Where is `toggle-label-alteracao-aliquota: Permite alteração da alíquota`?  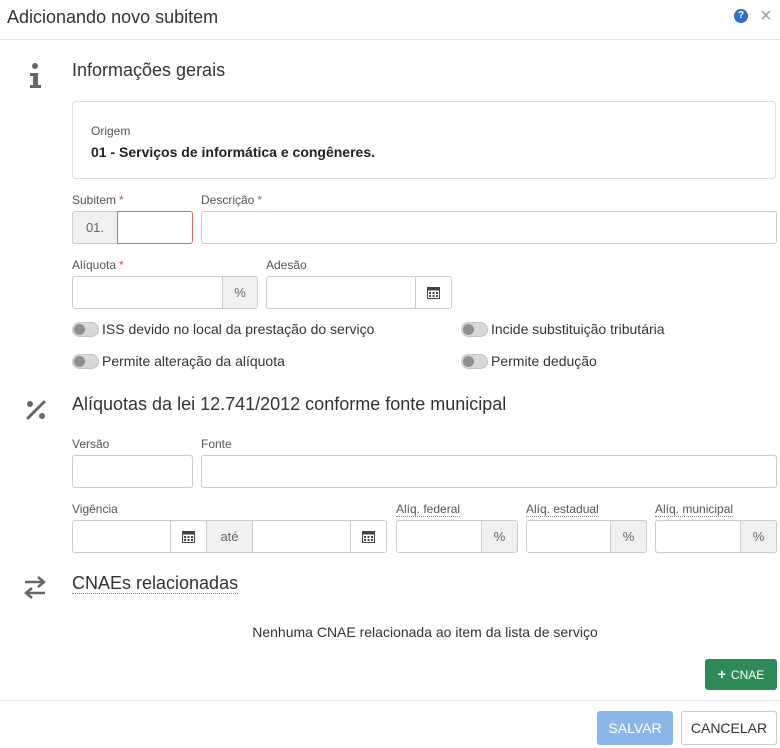 toggle-label-alteracao-aliquota: Permite alteração da alíquota is located at coordinates (193, 361).